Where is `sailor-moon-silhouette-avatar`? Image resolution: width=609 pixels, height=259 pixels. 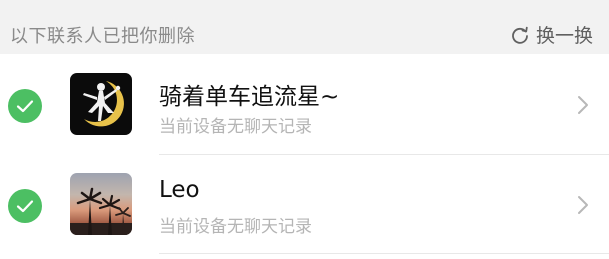
sailor-moon-silhouette-avatar is located at coordinates (101, 104).